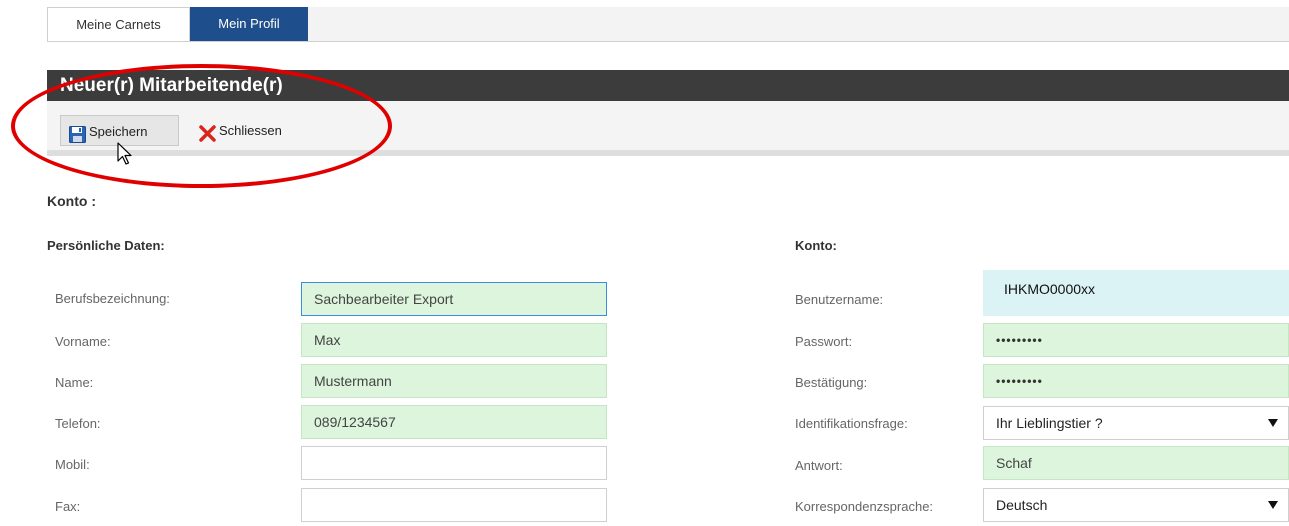 This screenshot has height=526, width=1289. What do you see at coordinates (851, 423) in the screenshot?
I see `label-identifikationsfrage: Identifikationsfrage:` at bounding box center [851, 423].